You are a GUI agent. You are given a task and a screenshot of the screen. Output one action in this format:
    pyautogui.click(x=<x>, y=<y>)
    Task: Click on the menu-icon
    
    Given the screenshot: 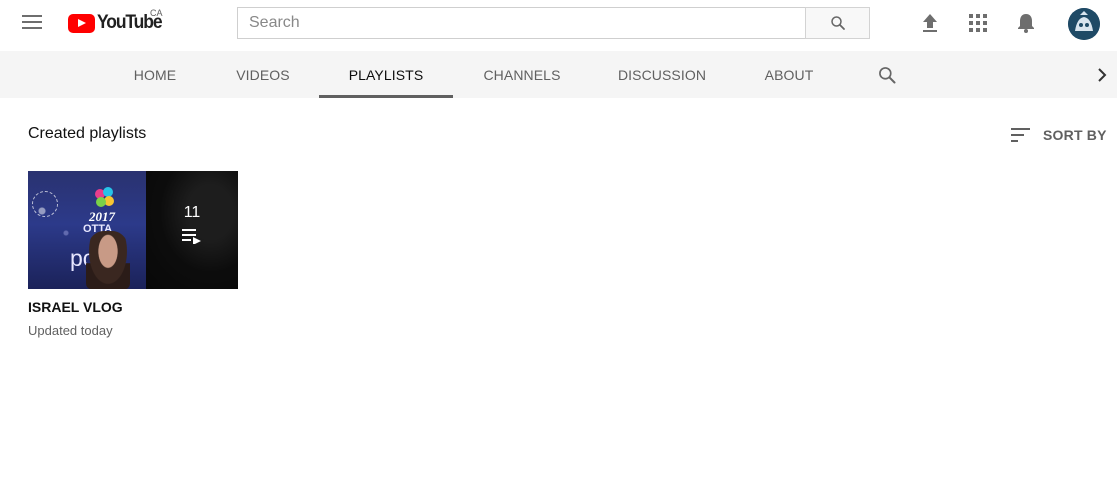 What is the action you would take?
    pyautogui.click(x=32, y=23)
    